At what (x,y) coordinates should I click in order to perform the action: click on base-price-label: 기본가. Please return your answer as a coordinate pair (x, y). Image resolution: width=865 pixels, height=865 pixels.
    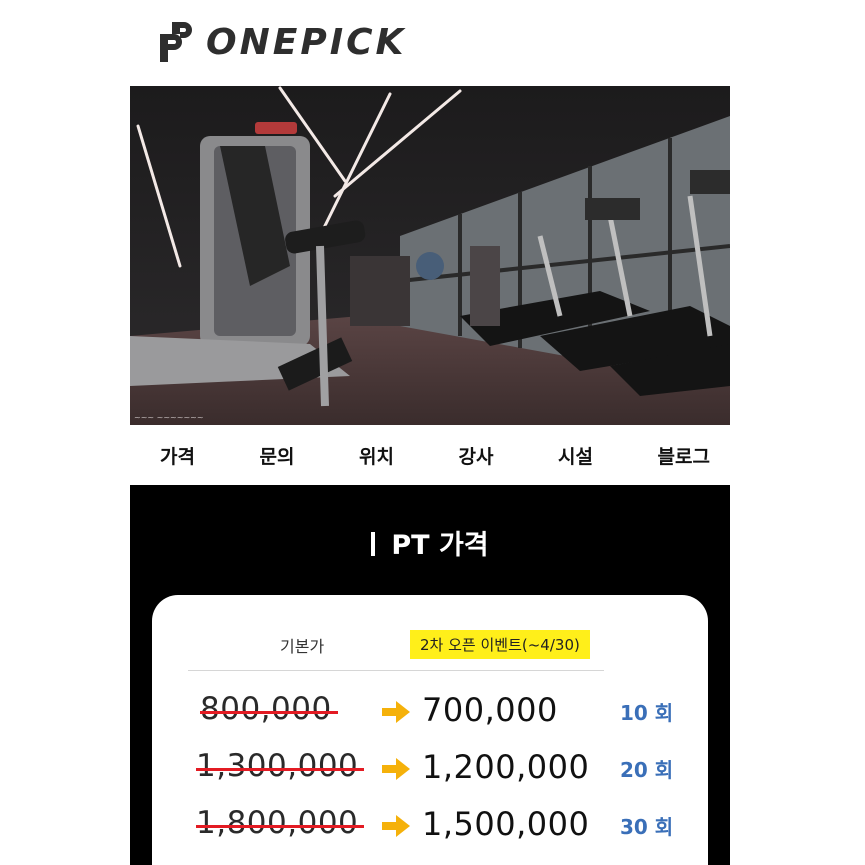
    Looking at the image, I should click on (302, 646).